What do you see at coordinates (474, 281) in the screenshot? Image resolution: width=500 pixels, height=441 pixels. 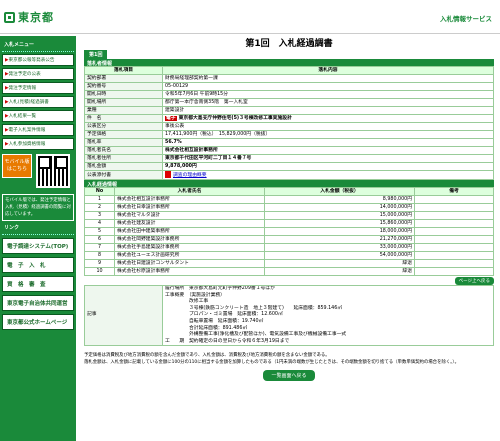 I see `page-top-button: ページ上へ戻る` at bounding box center [474, 281].